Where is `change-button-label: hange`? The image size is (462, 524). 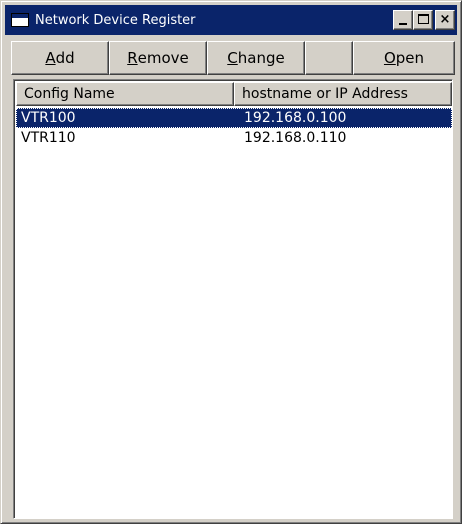
change-button-label: hange is located at coordinates (261, 58).